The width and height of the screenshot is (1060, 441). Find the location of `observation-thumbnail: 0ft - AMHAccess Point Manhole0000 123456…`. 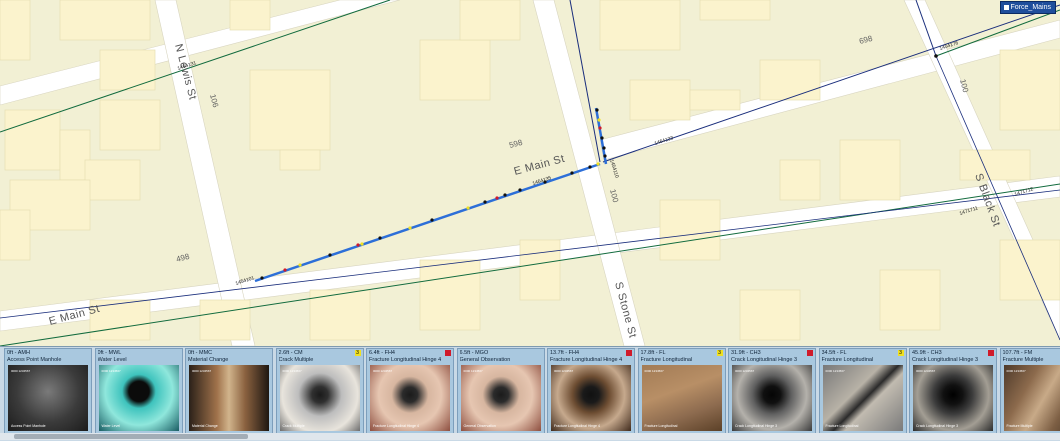

observation-thumbnail: 0ft - AMHAccess Point Manhole0000 123456… is located at coordinates (48, 391).